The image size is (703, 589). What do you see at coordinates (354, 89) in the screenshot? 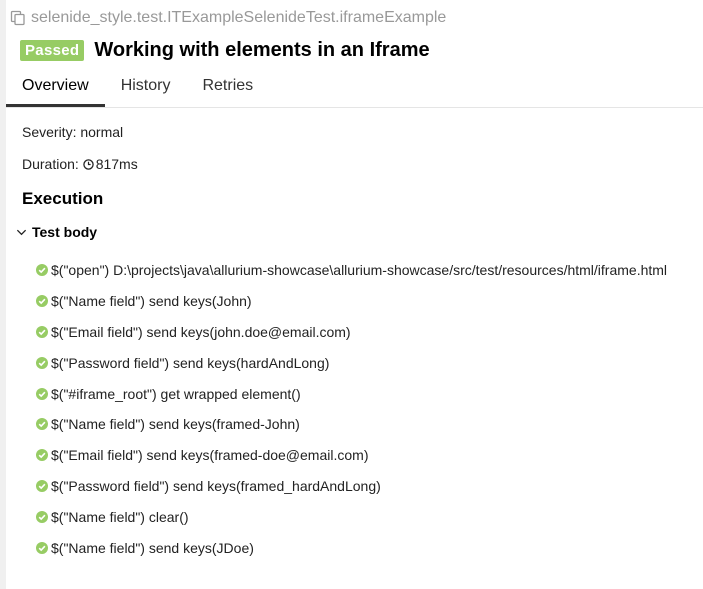
I see `tab-bar: Overview History Retries` at bounding box center [354, 89].